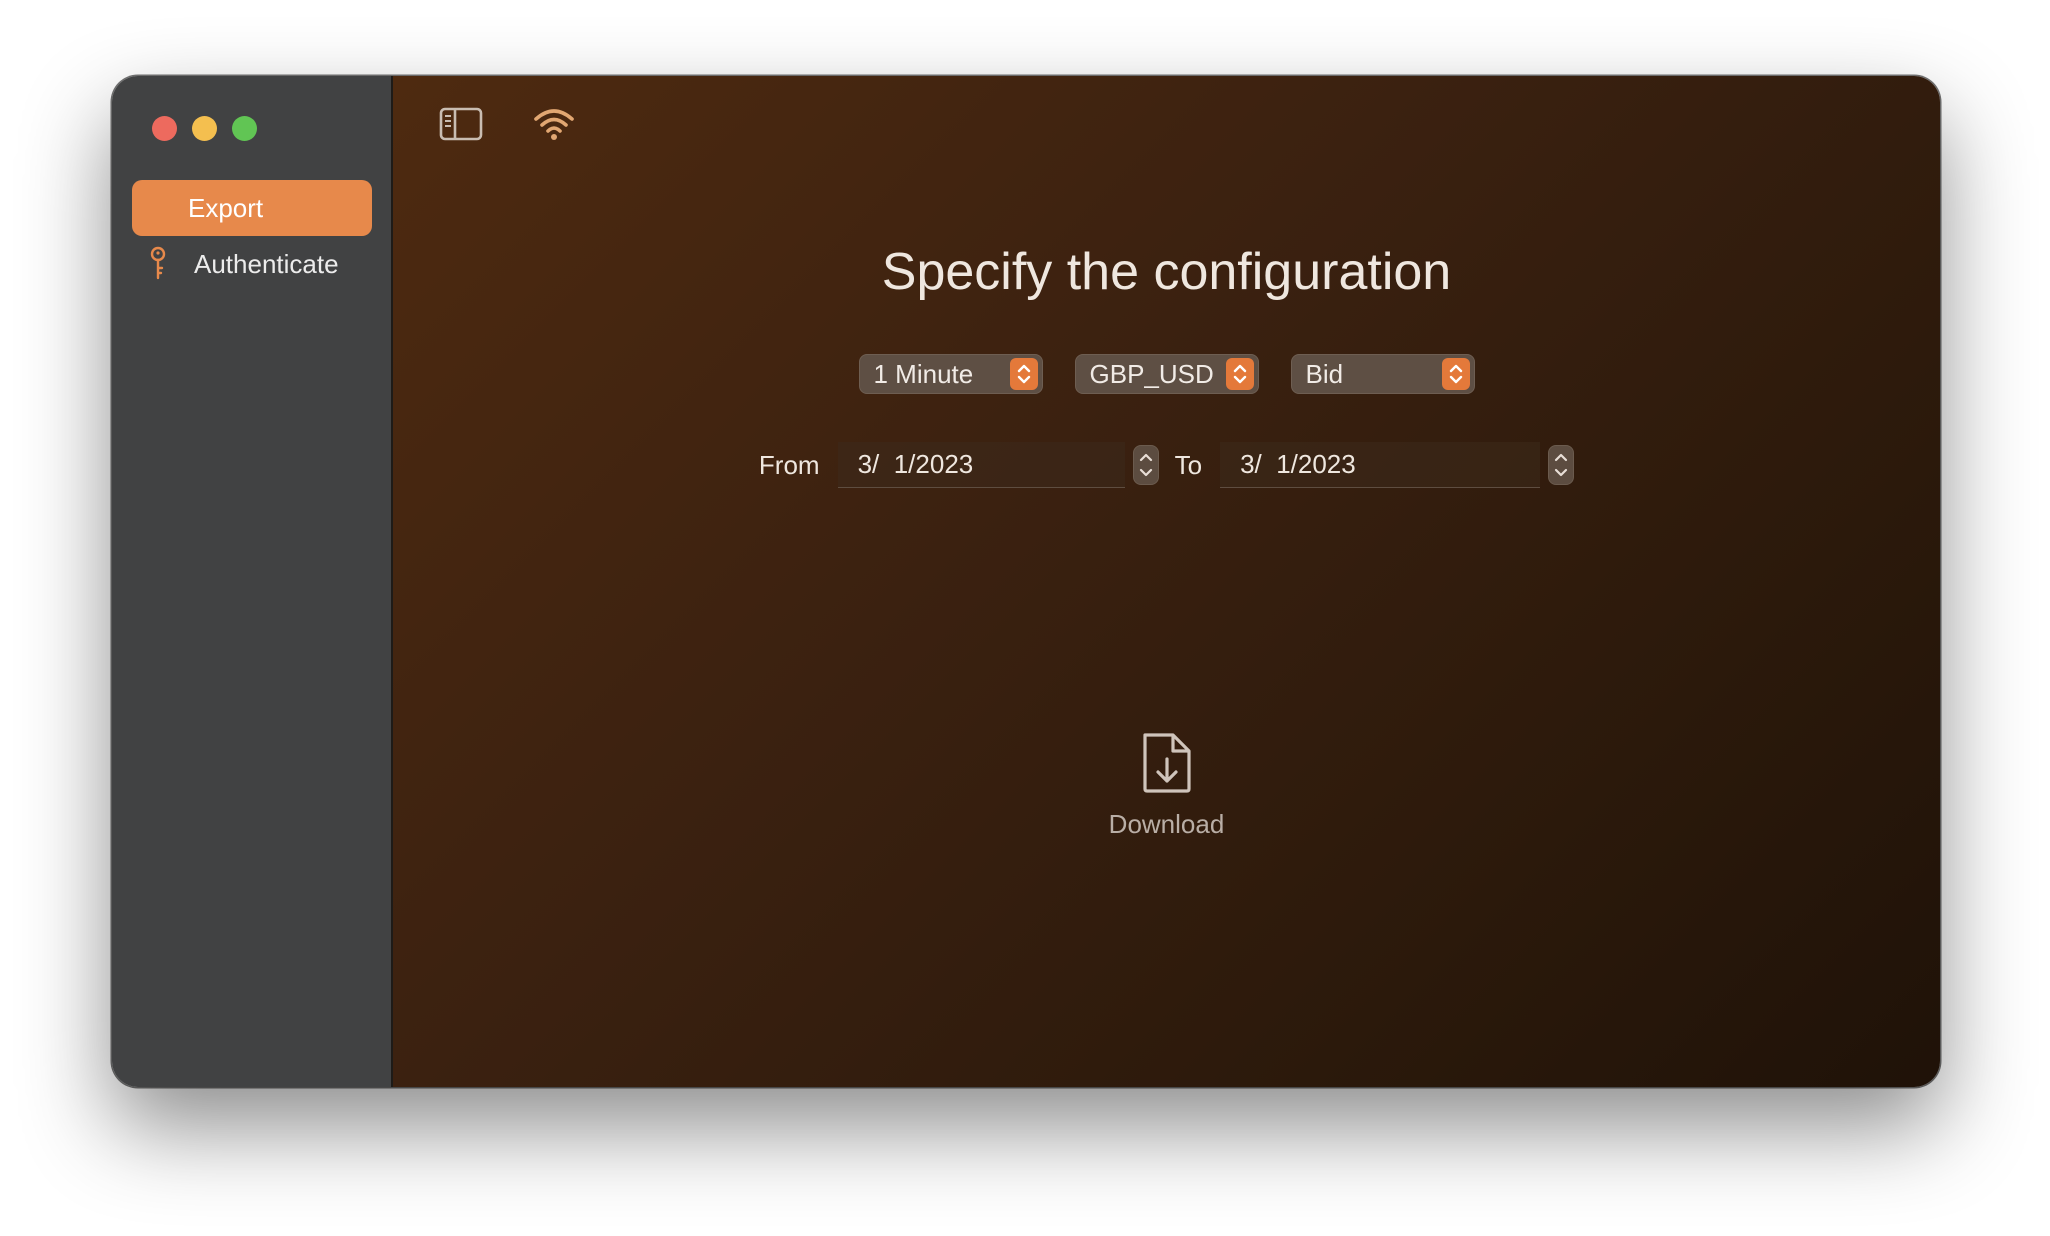  I want to click on instrument-popup: GBP_USD, so click(1166, 374).